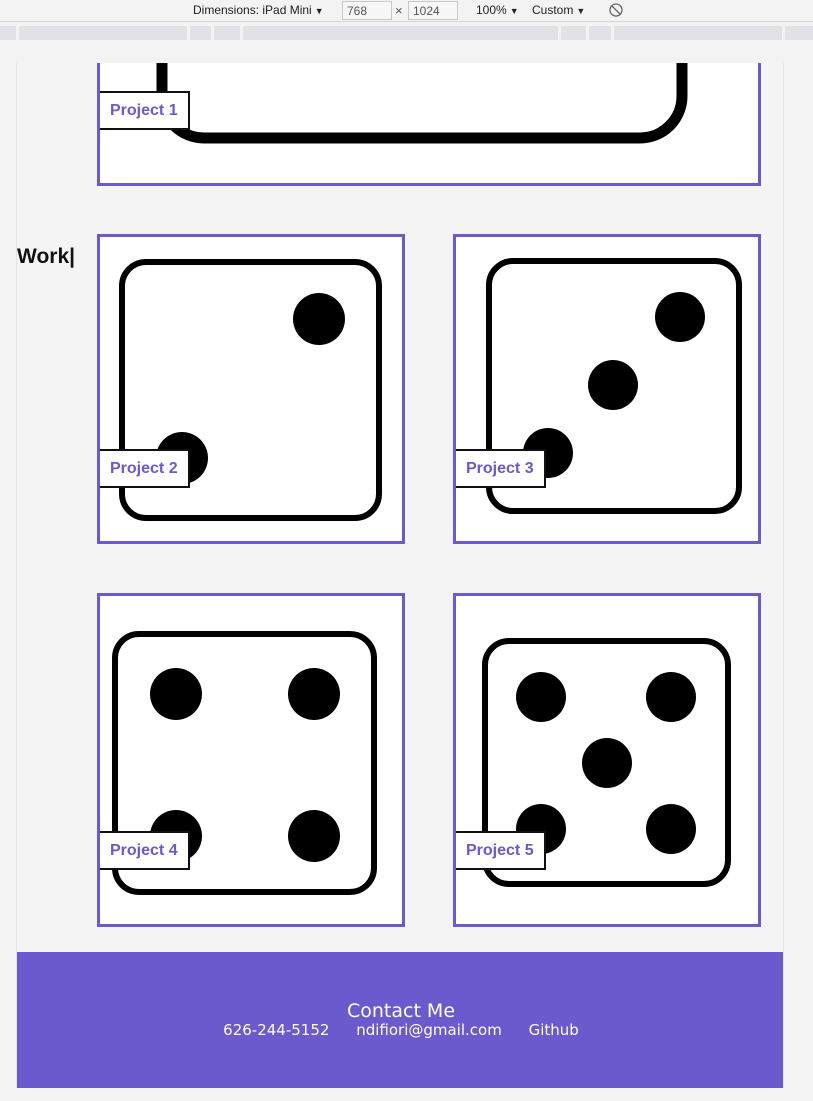 The width and height of the screenshot is (813, 1101). What do you see at coordinates (401, 1011) in the screenshot?
I see `contact-title: Contact Me` at bounding box center [401, 1011].